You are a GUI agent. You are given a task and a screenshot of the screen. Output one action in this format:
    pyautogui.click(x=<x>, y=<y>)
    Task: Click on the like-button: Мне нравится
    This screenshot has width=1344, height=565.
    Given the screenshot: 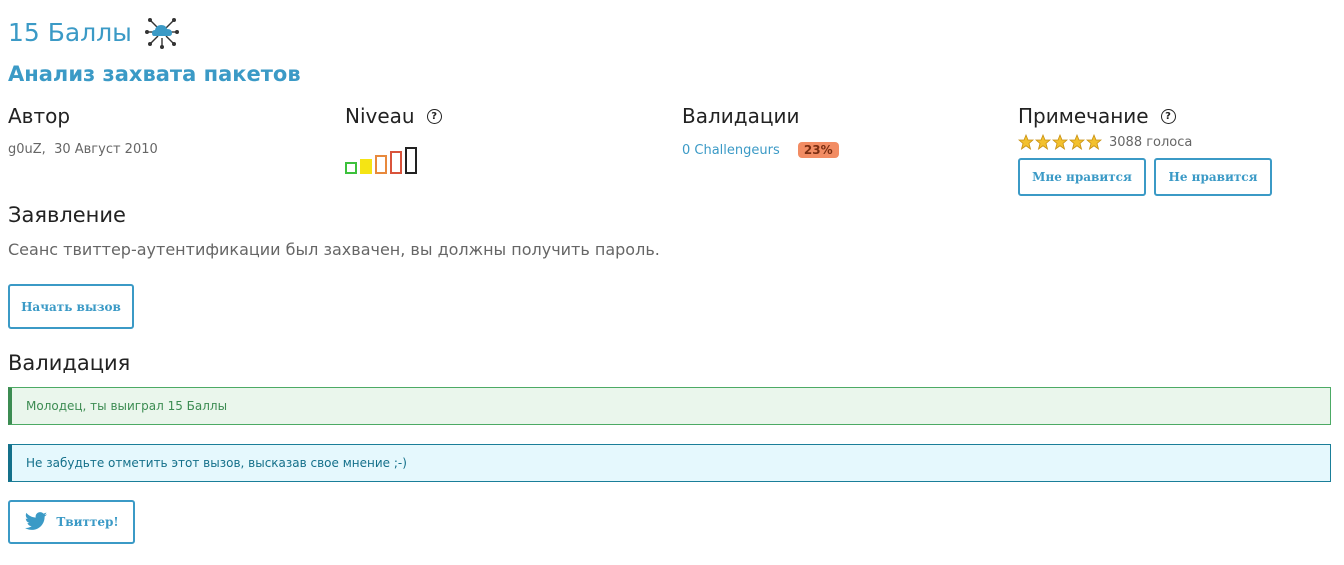 What is the action you would take?
    pyautogui.click(x=1082, y=177)
    